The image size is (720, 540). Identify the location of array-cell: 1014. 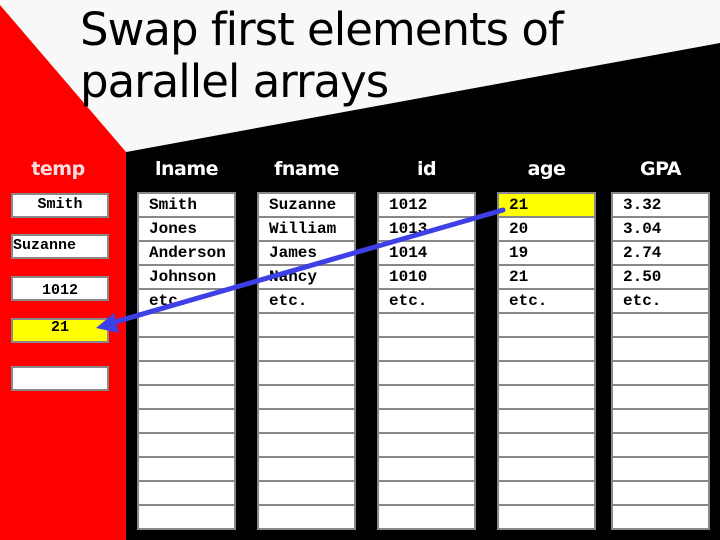
(426, 253).